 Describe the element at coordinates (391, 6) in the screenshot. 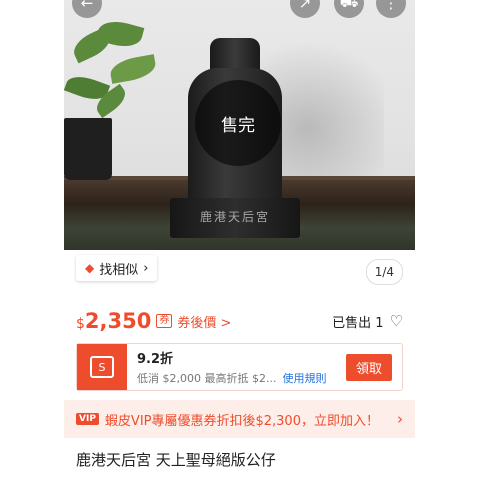

I see `more-icon: ⋮` at that location.